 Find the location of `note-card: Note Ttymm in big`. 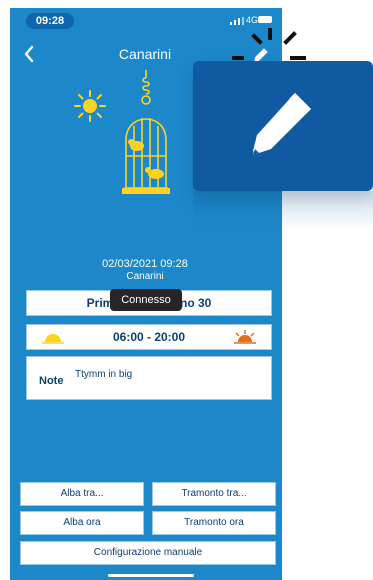

note-card: Note Ttymm in big is located at coordinates (149, 378).